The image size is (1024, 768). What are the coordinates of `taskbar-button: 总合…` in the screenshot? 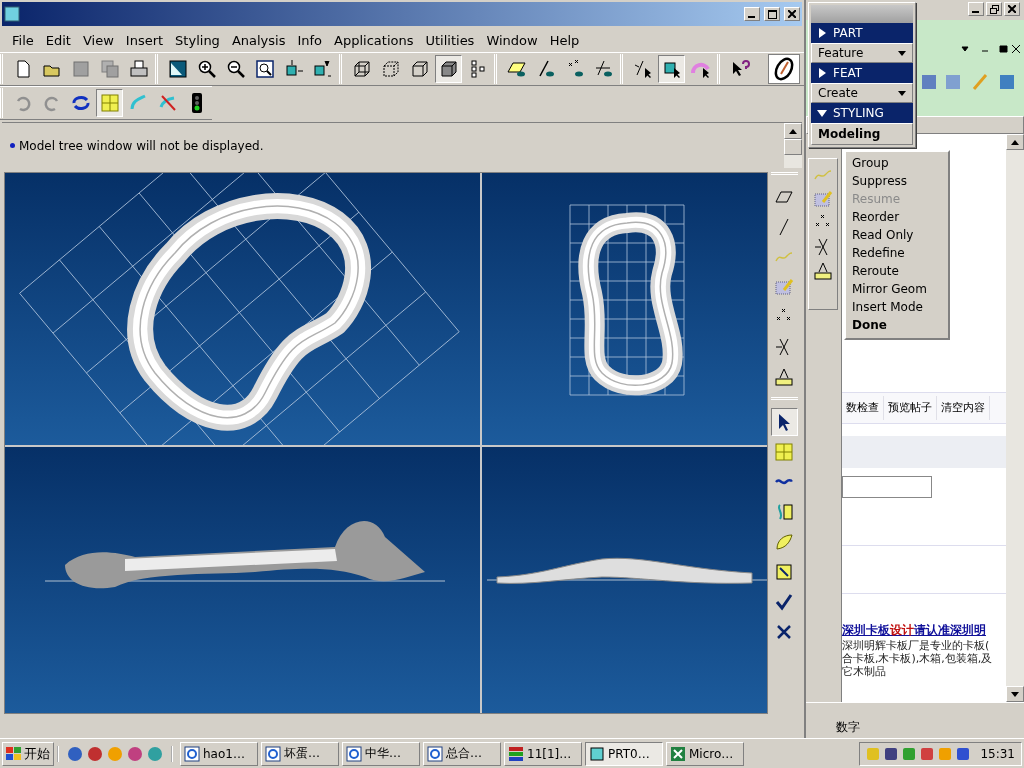 It's located at (462, 753).